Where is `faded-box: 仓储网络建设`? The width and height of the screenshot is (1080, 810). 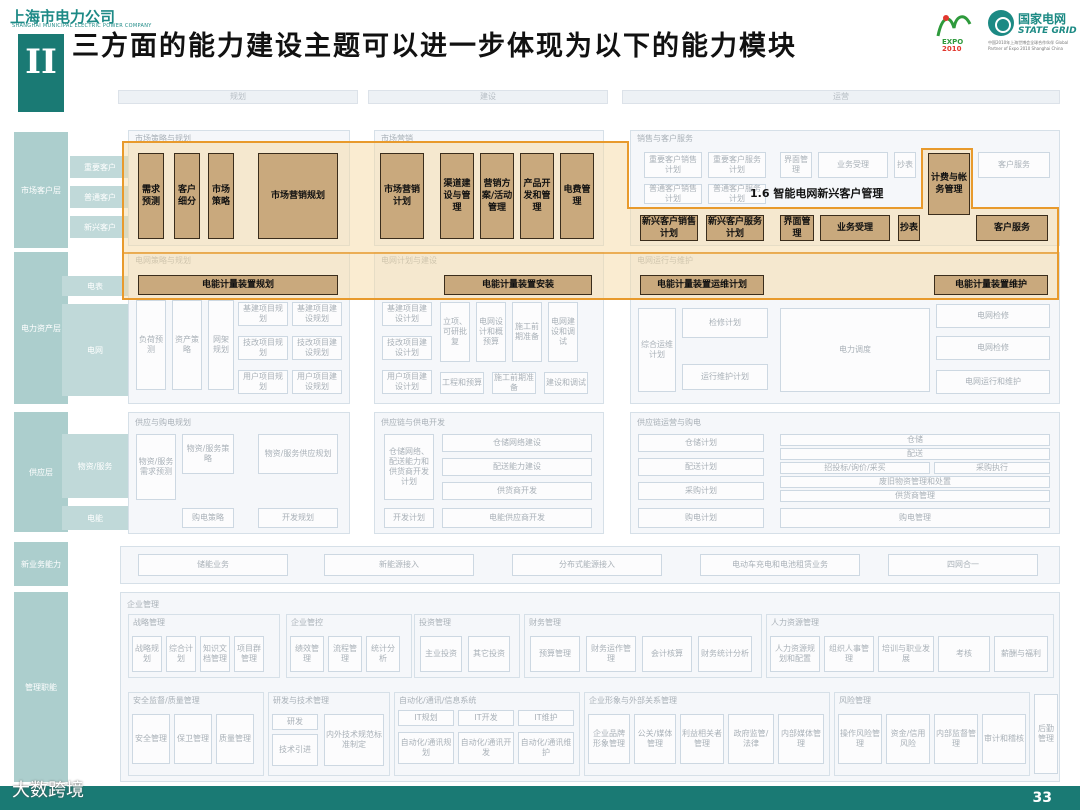 faded-box: 仓储网络建设 is located at coordinates (517, 443).